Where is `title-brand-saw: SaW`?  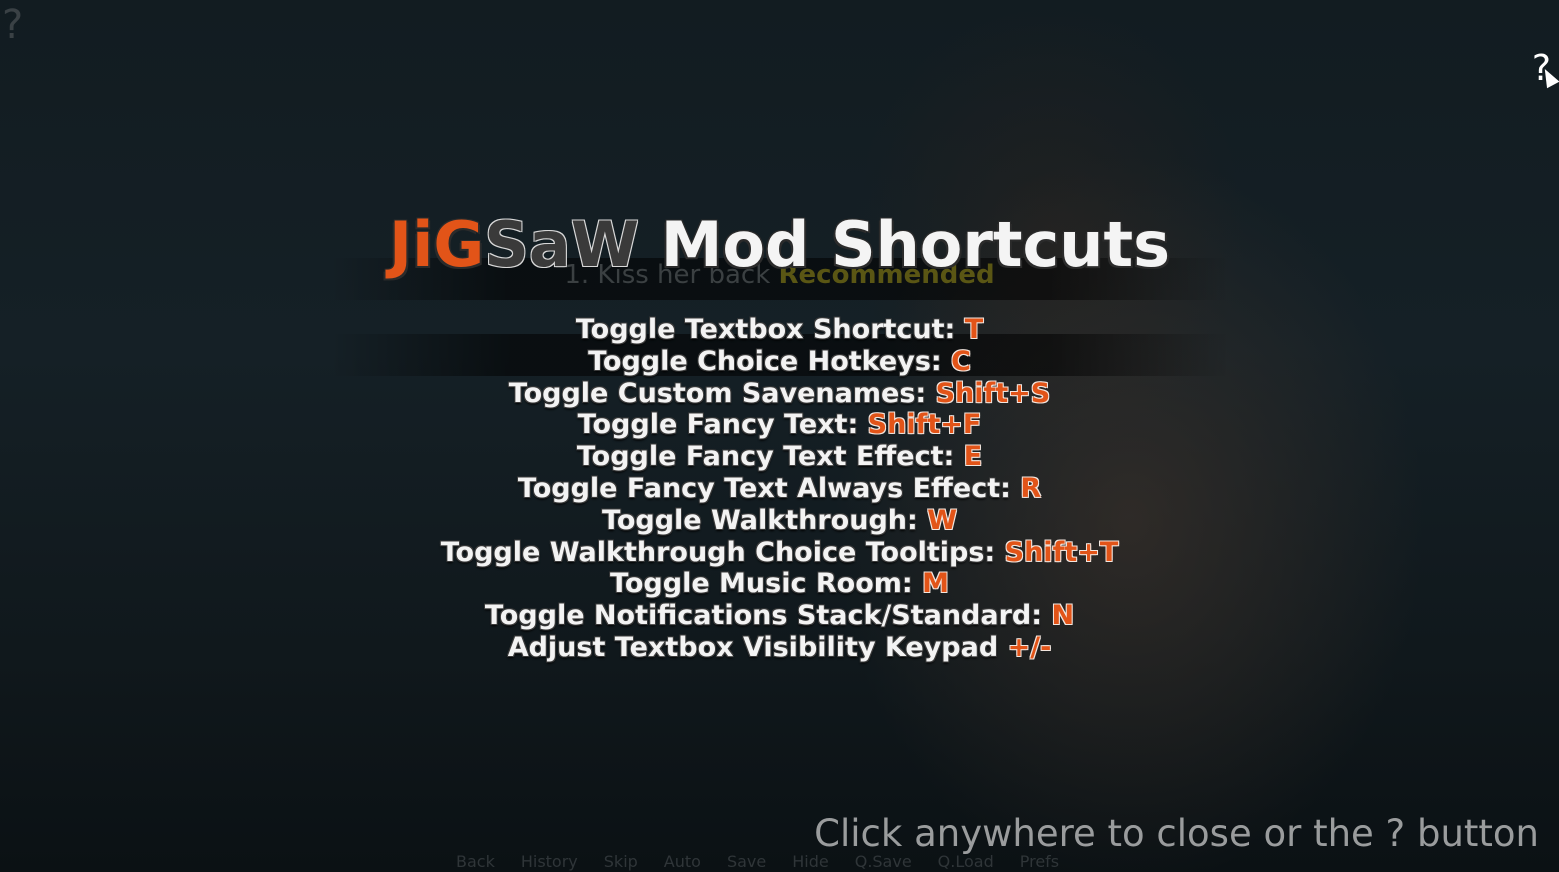 title-brand-saw: SaW is located at coordinates (562, 244).